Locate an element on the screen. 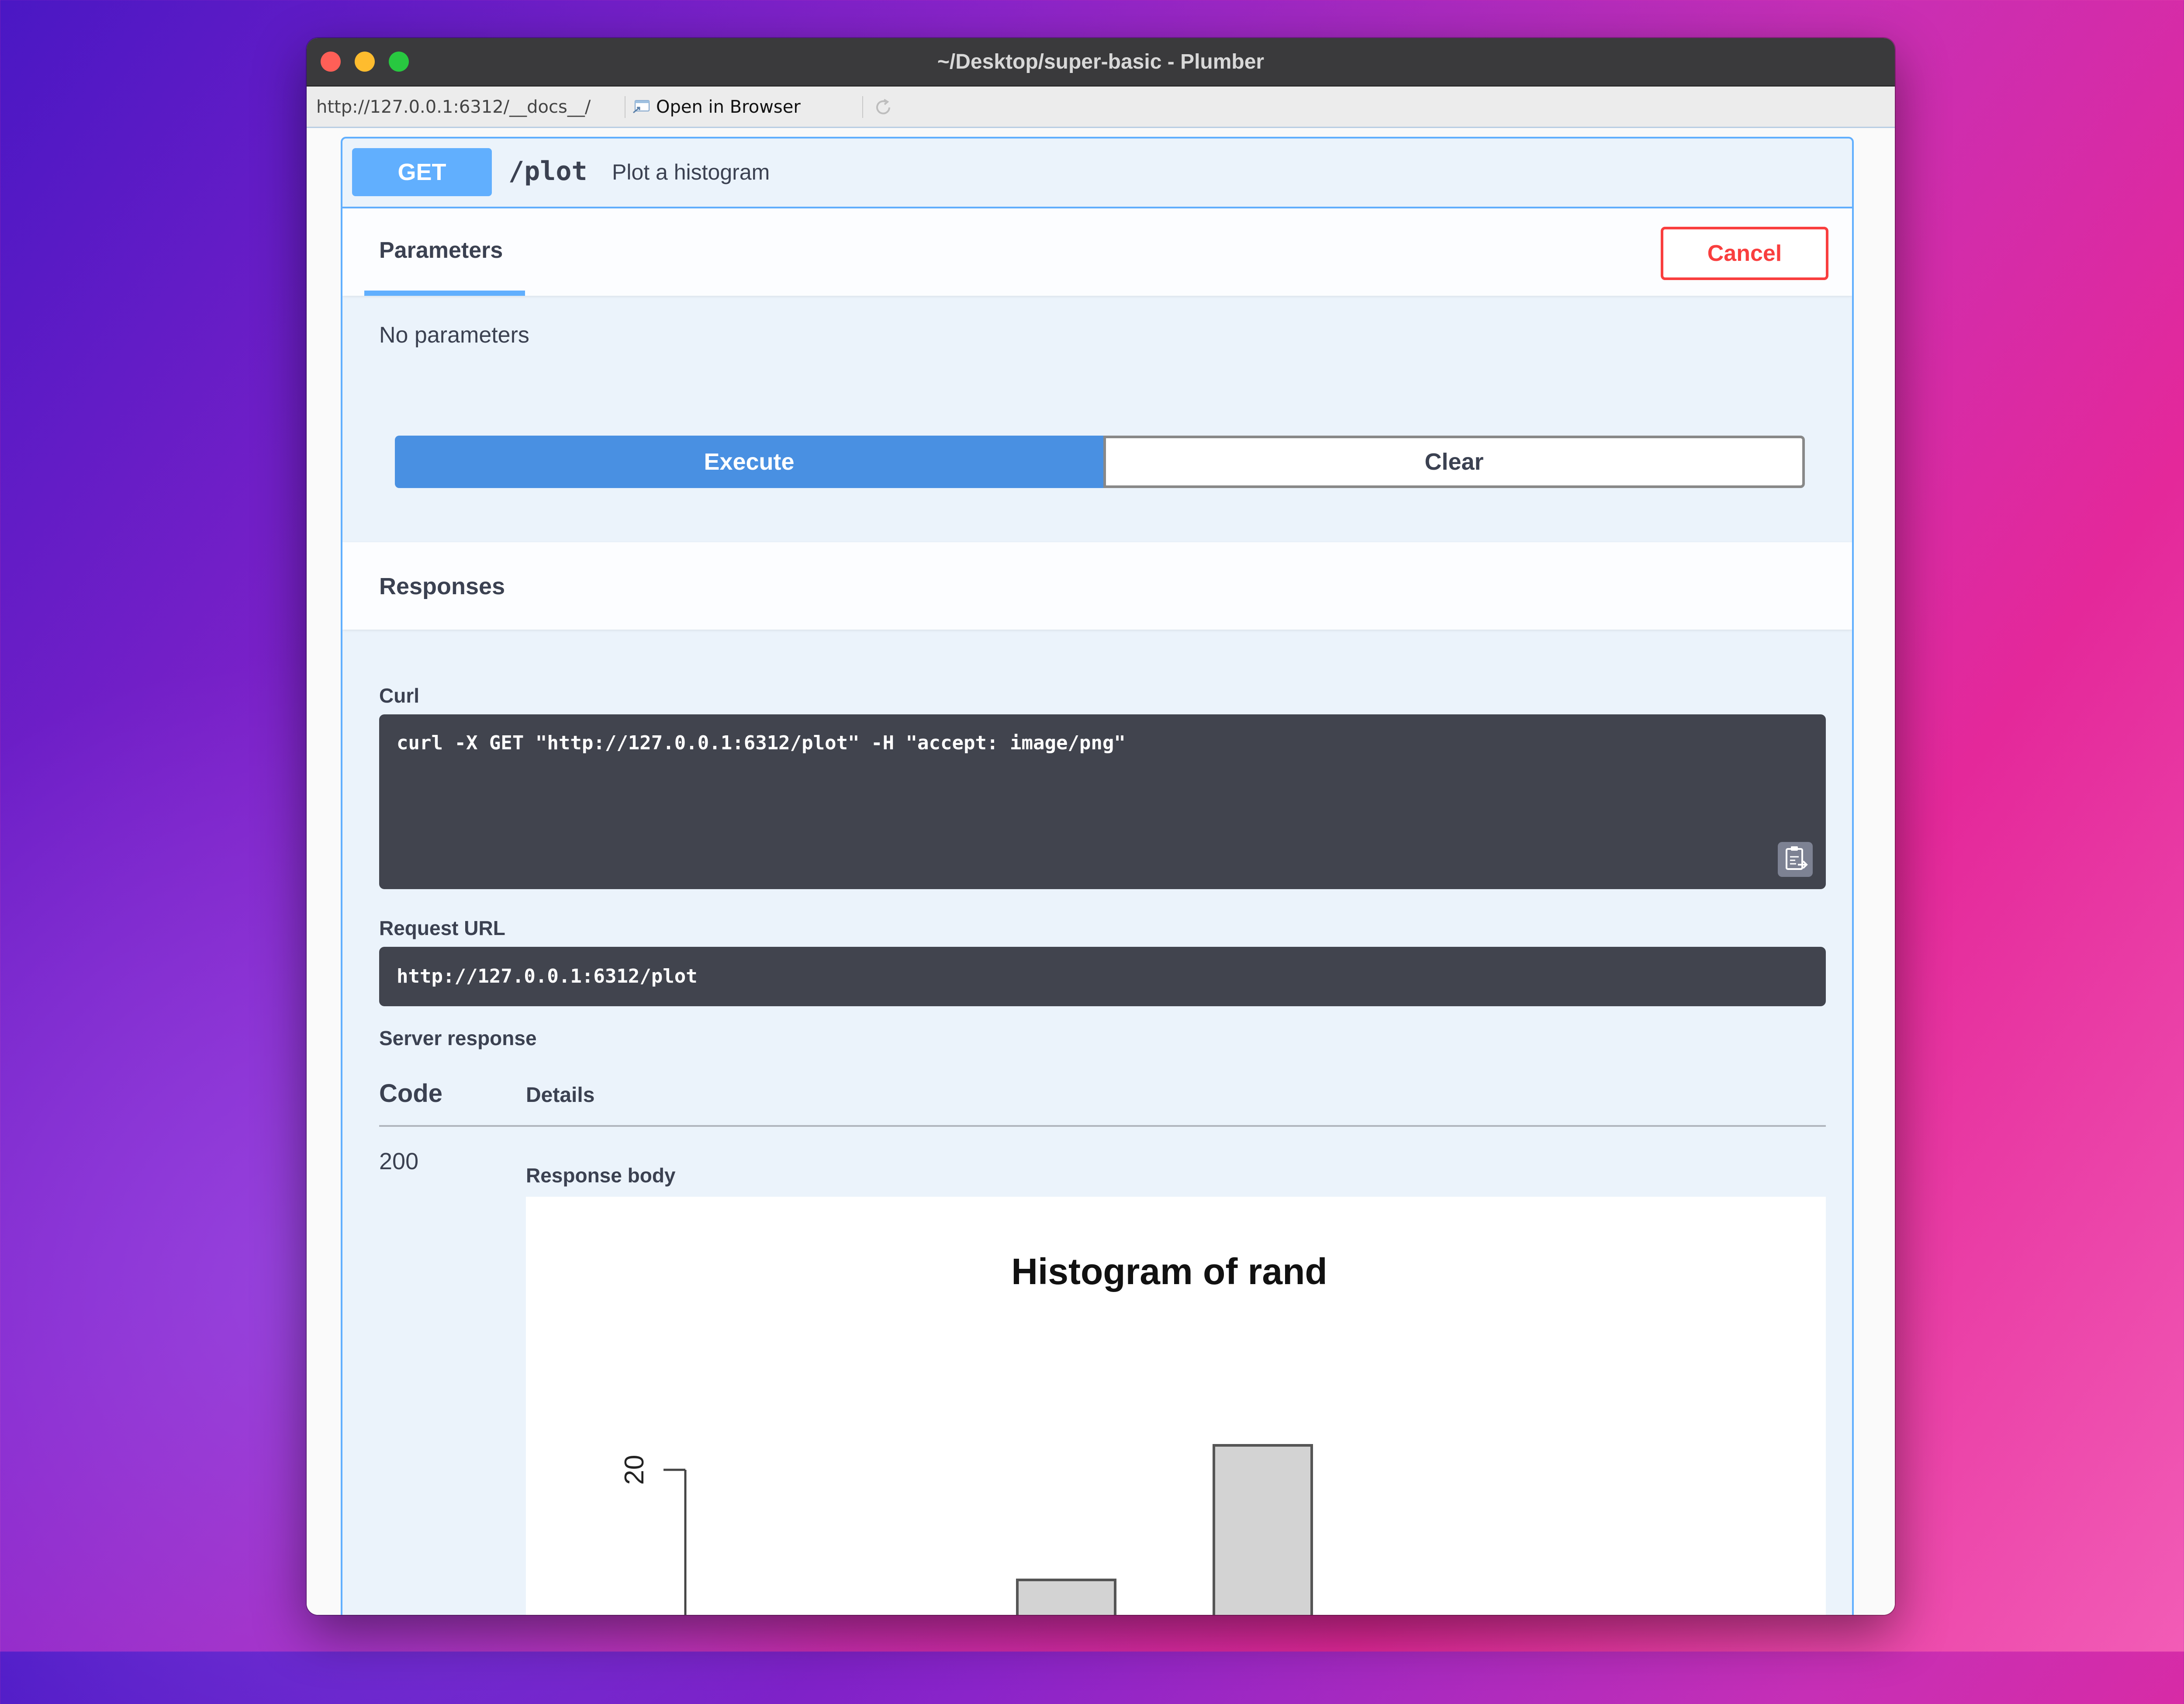 The image size is (2184, 1704). clear-button: Clear is located at coordinates (1454, 462).